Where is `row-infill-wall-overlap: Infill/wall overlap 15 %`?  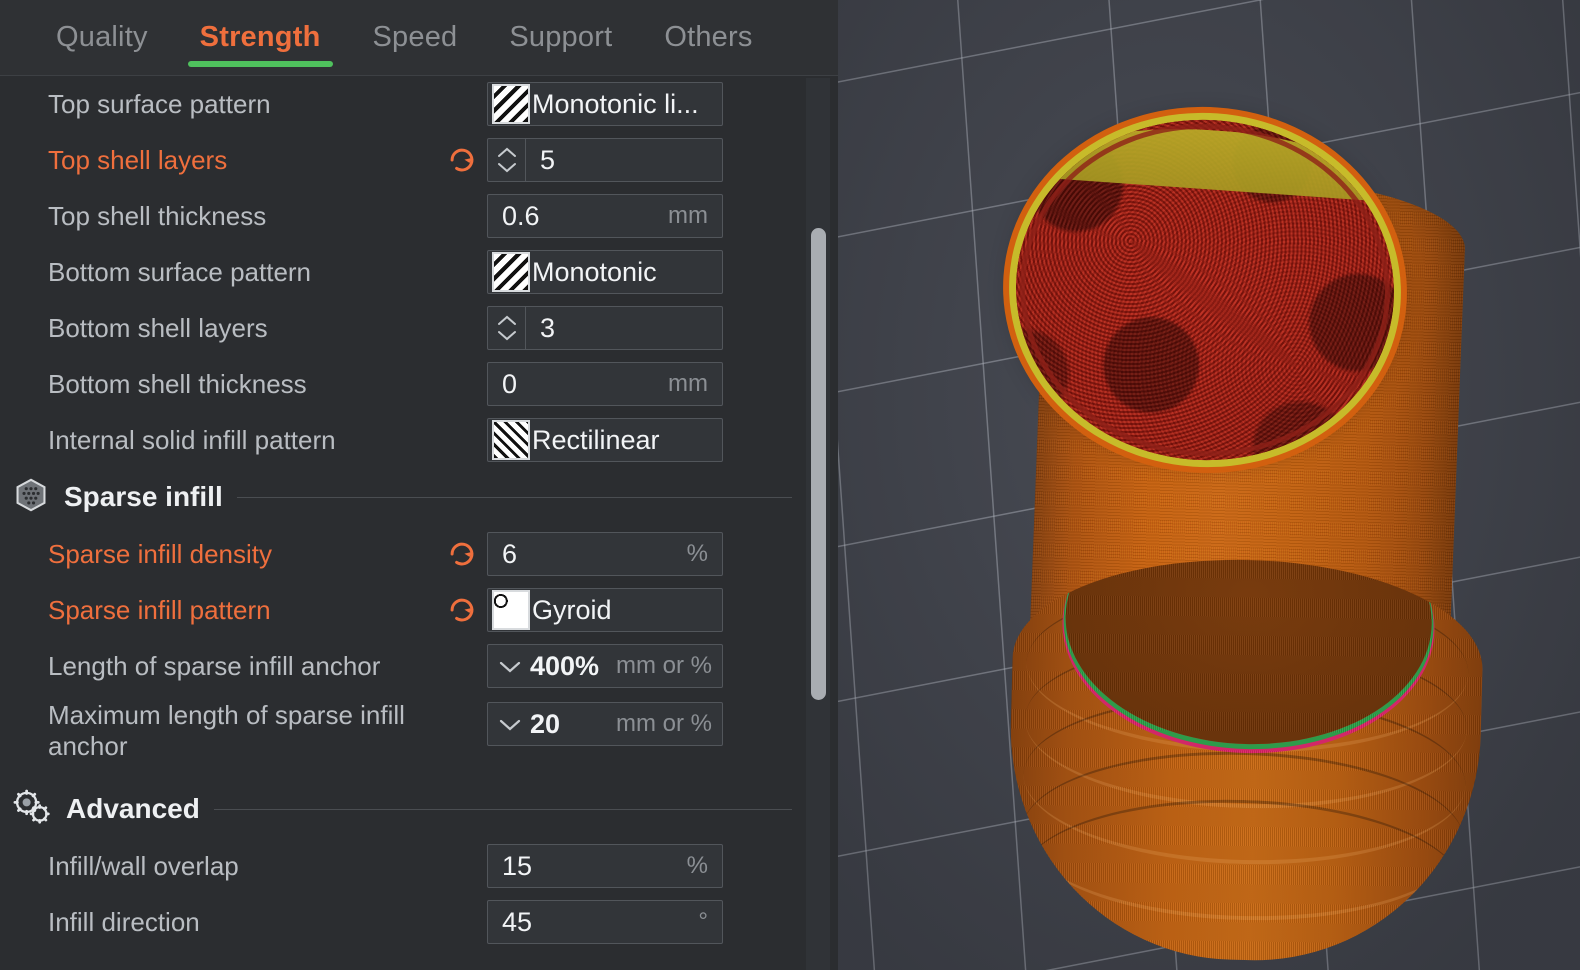 row-infill-wall-overlap: Infill/wall overlap 15 % is located at coordinates (419, 866).